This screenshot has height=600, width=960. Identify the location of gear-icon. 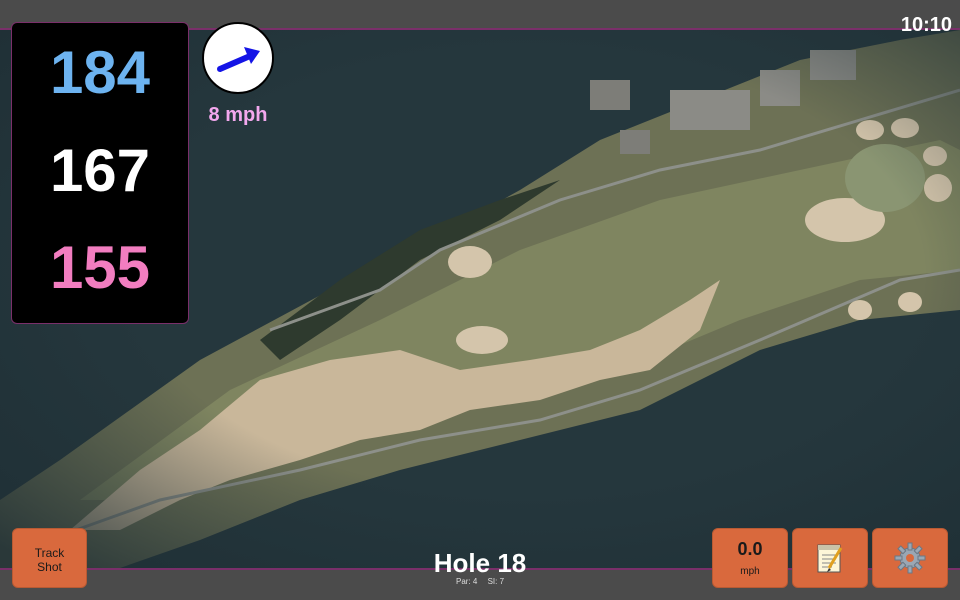
(910, 558).